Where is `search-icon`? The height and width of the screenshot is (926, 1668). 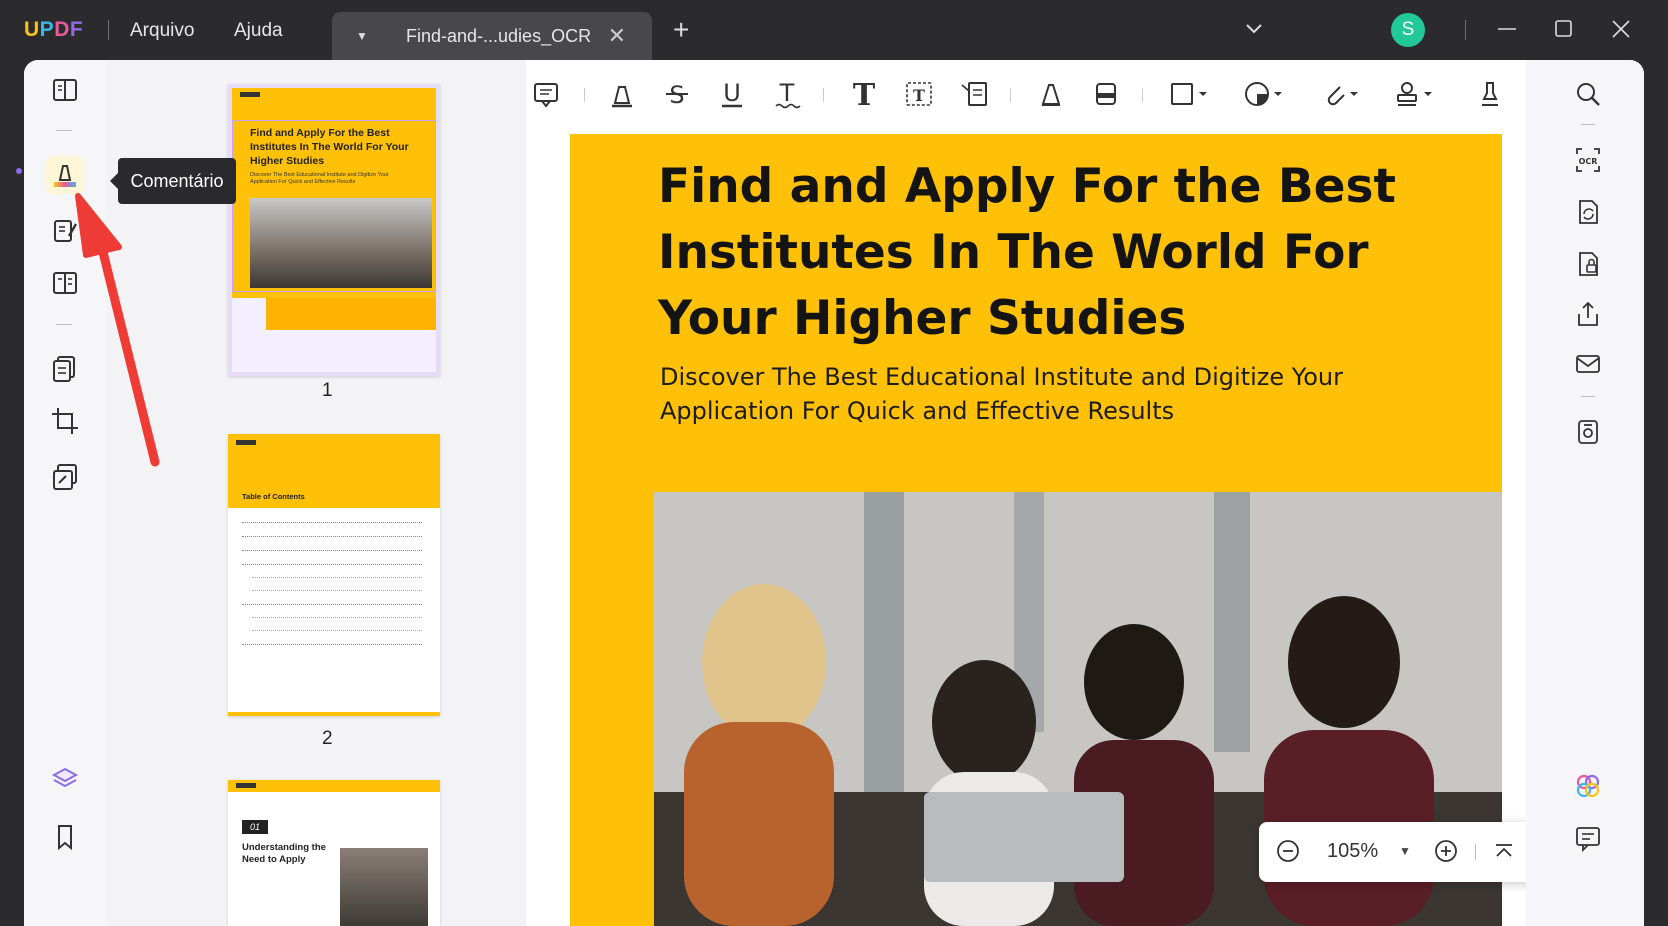
search-icon is located at coordinates (1588, 94).